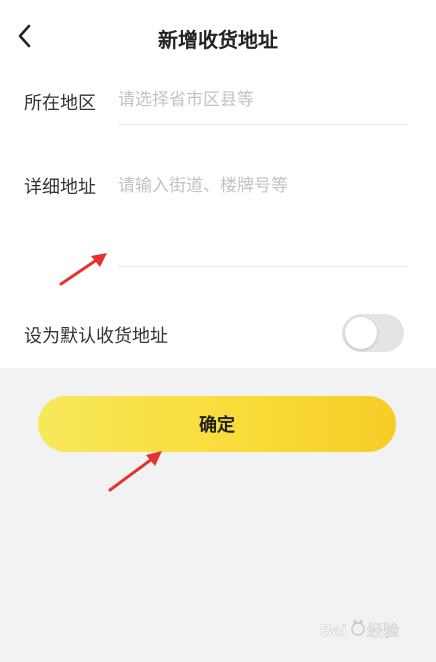 The image size is (436, 662). What do you see at coordinates (359, 630) in the screenshot?
I see `baidu-jingyan-watermark-icon: Bai 经验` at bounding box center [359, 630].